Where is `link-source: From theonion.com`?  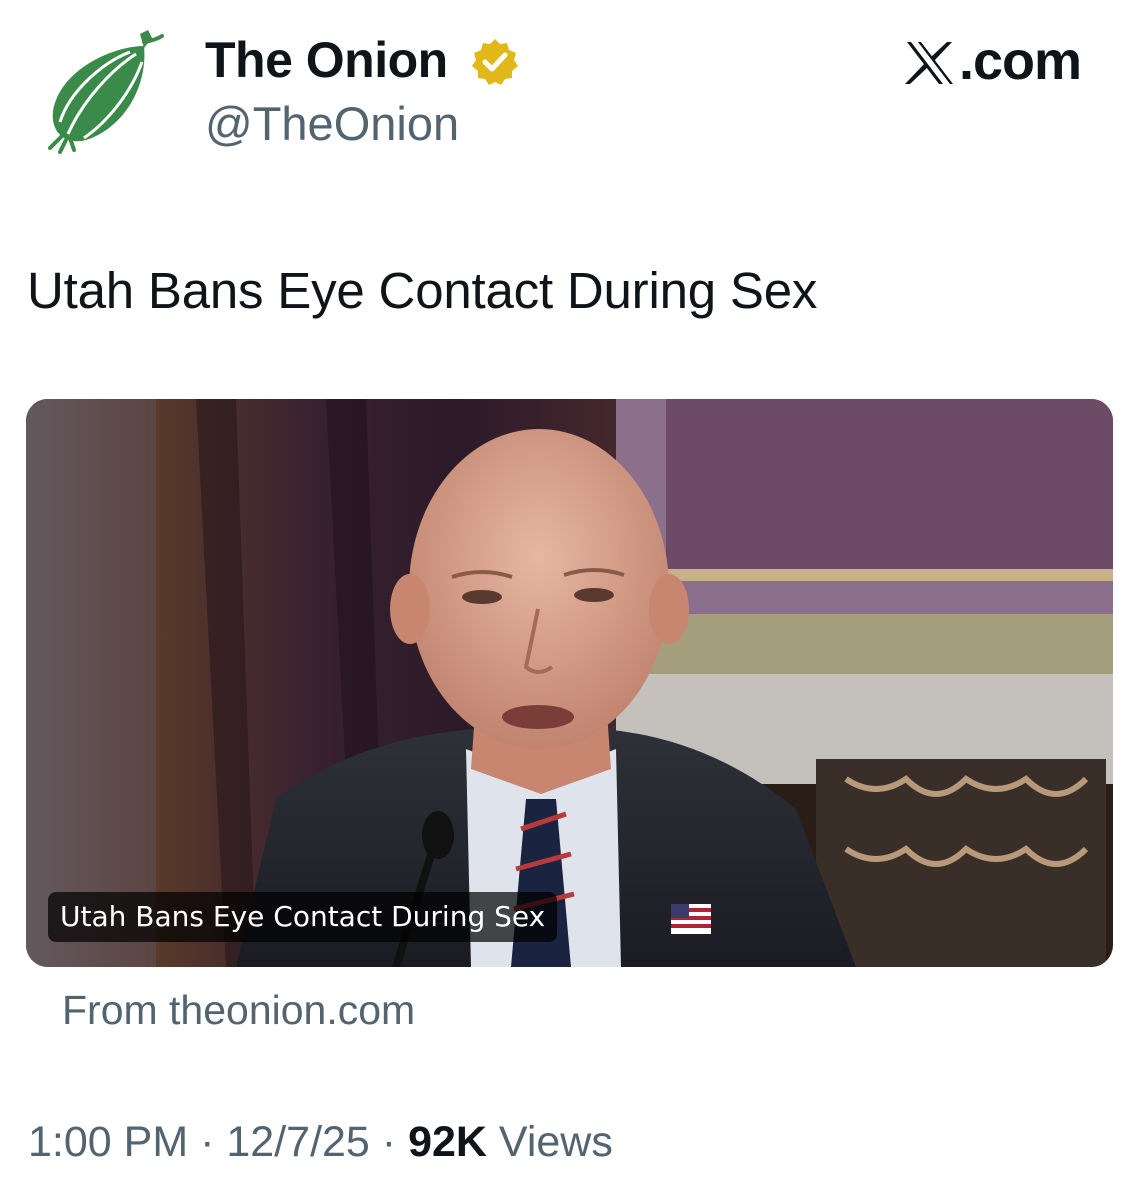 link-source: From theonion.com is located at coordinates (238, 1010).